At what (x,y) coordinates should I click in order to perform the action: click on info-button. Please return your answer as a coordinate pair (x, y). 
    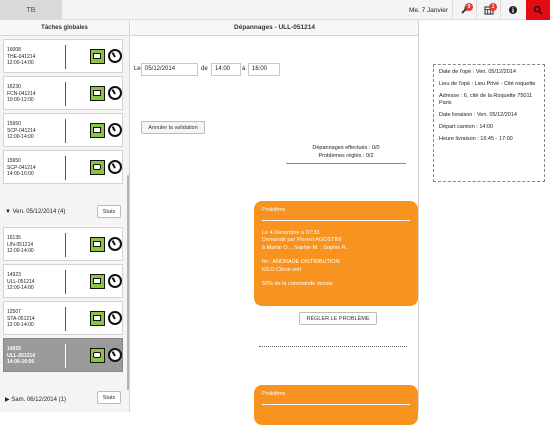
    Looking at the image, I should click on (512, 10).